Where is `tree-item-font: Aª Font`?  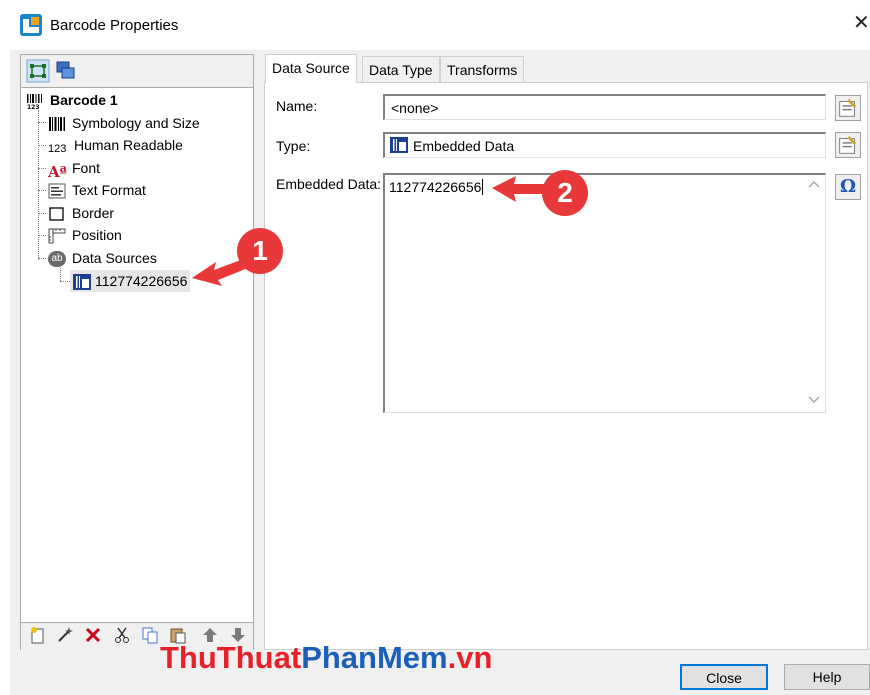
tree-item-font: Aª Font is located at coordinates (74, 169).